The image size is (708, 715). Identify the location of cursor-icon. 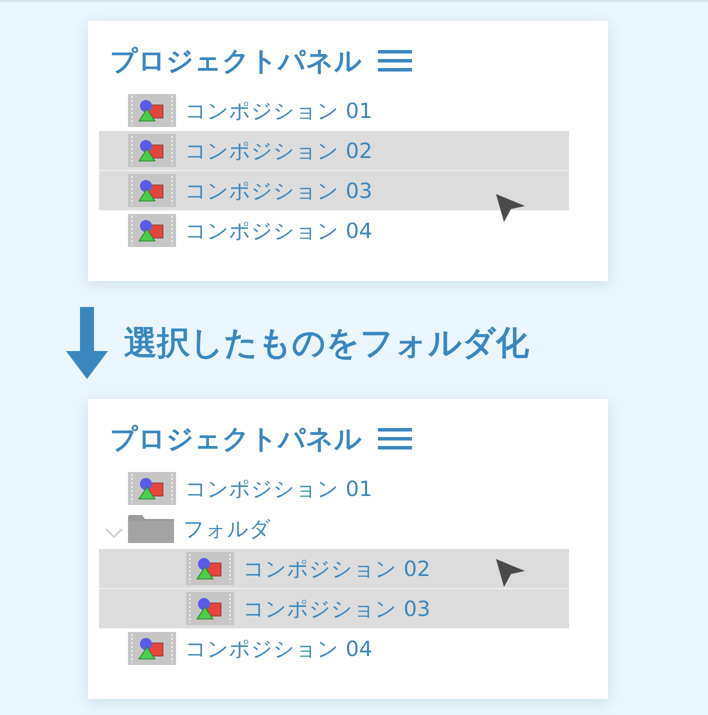
(510, 207).